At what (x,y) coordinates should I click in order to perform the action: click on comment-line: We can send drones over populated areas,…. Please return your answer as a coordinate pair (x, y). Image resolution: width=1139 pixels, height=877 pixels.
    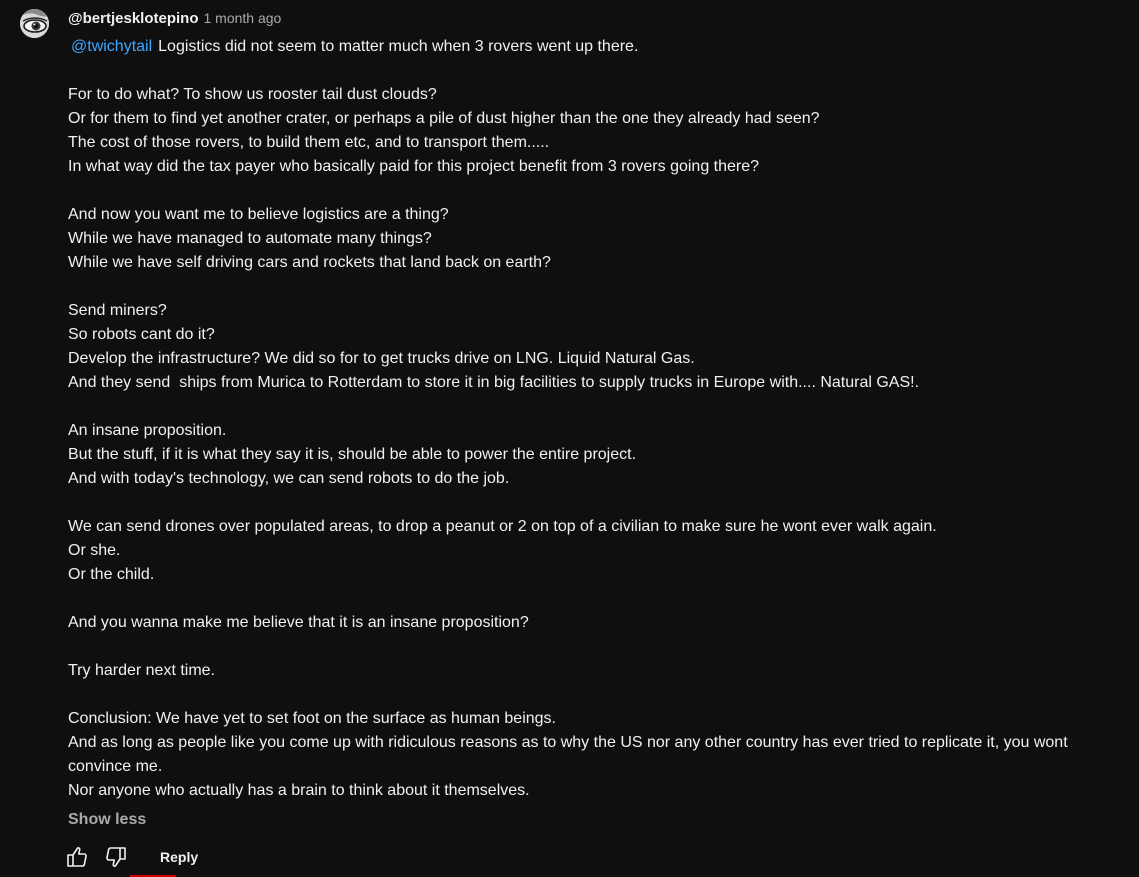
    Looking at the image, I should click on (502, 526).